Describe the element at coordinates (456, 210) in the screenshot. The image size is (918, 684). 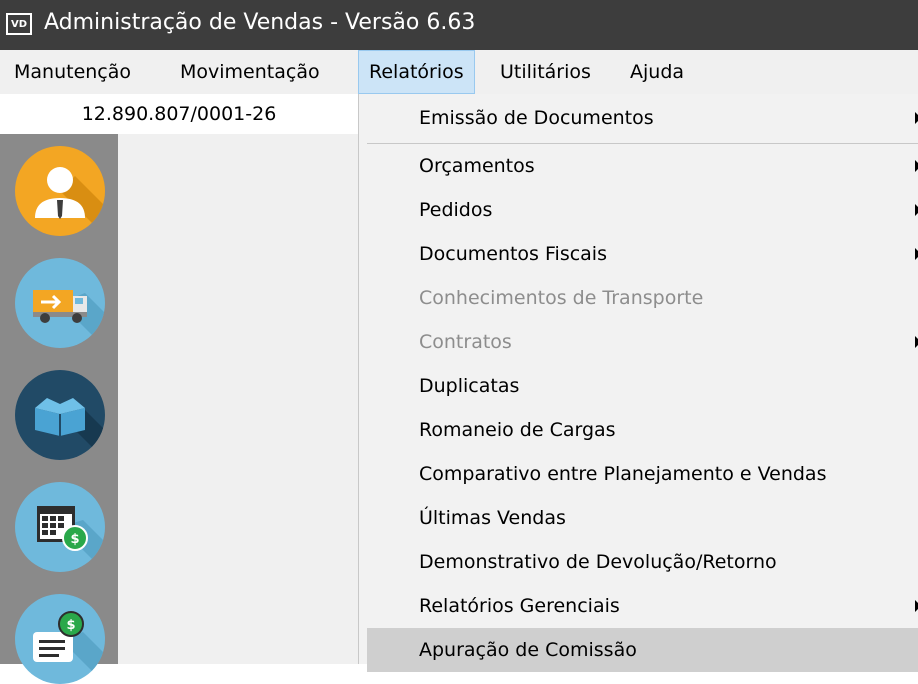
I see `menu-item-label: Pedidos` at that location.